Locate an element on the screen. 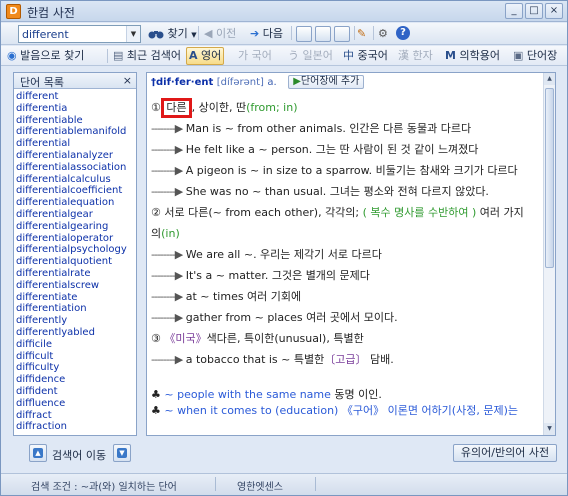 Image resolution: width=568 pixels, height=496 pixels. search-dropdown-icon: ▼ is located at coordinates (133, 34).